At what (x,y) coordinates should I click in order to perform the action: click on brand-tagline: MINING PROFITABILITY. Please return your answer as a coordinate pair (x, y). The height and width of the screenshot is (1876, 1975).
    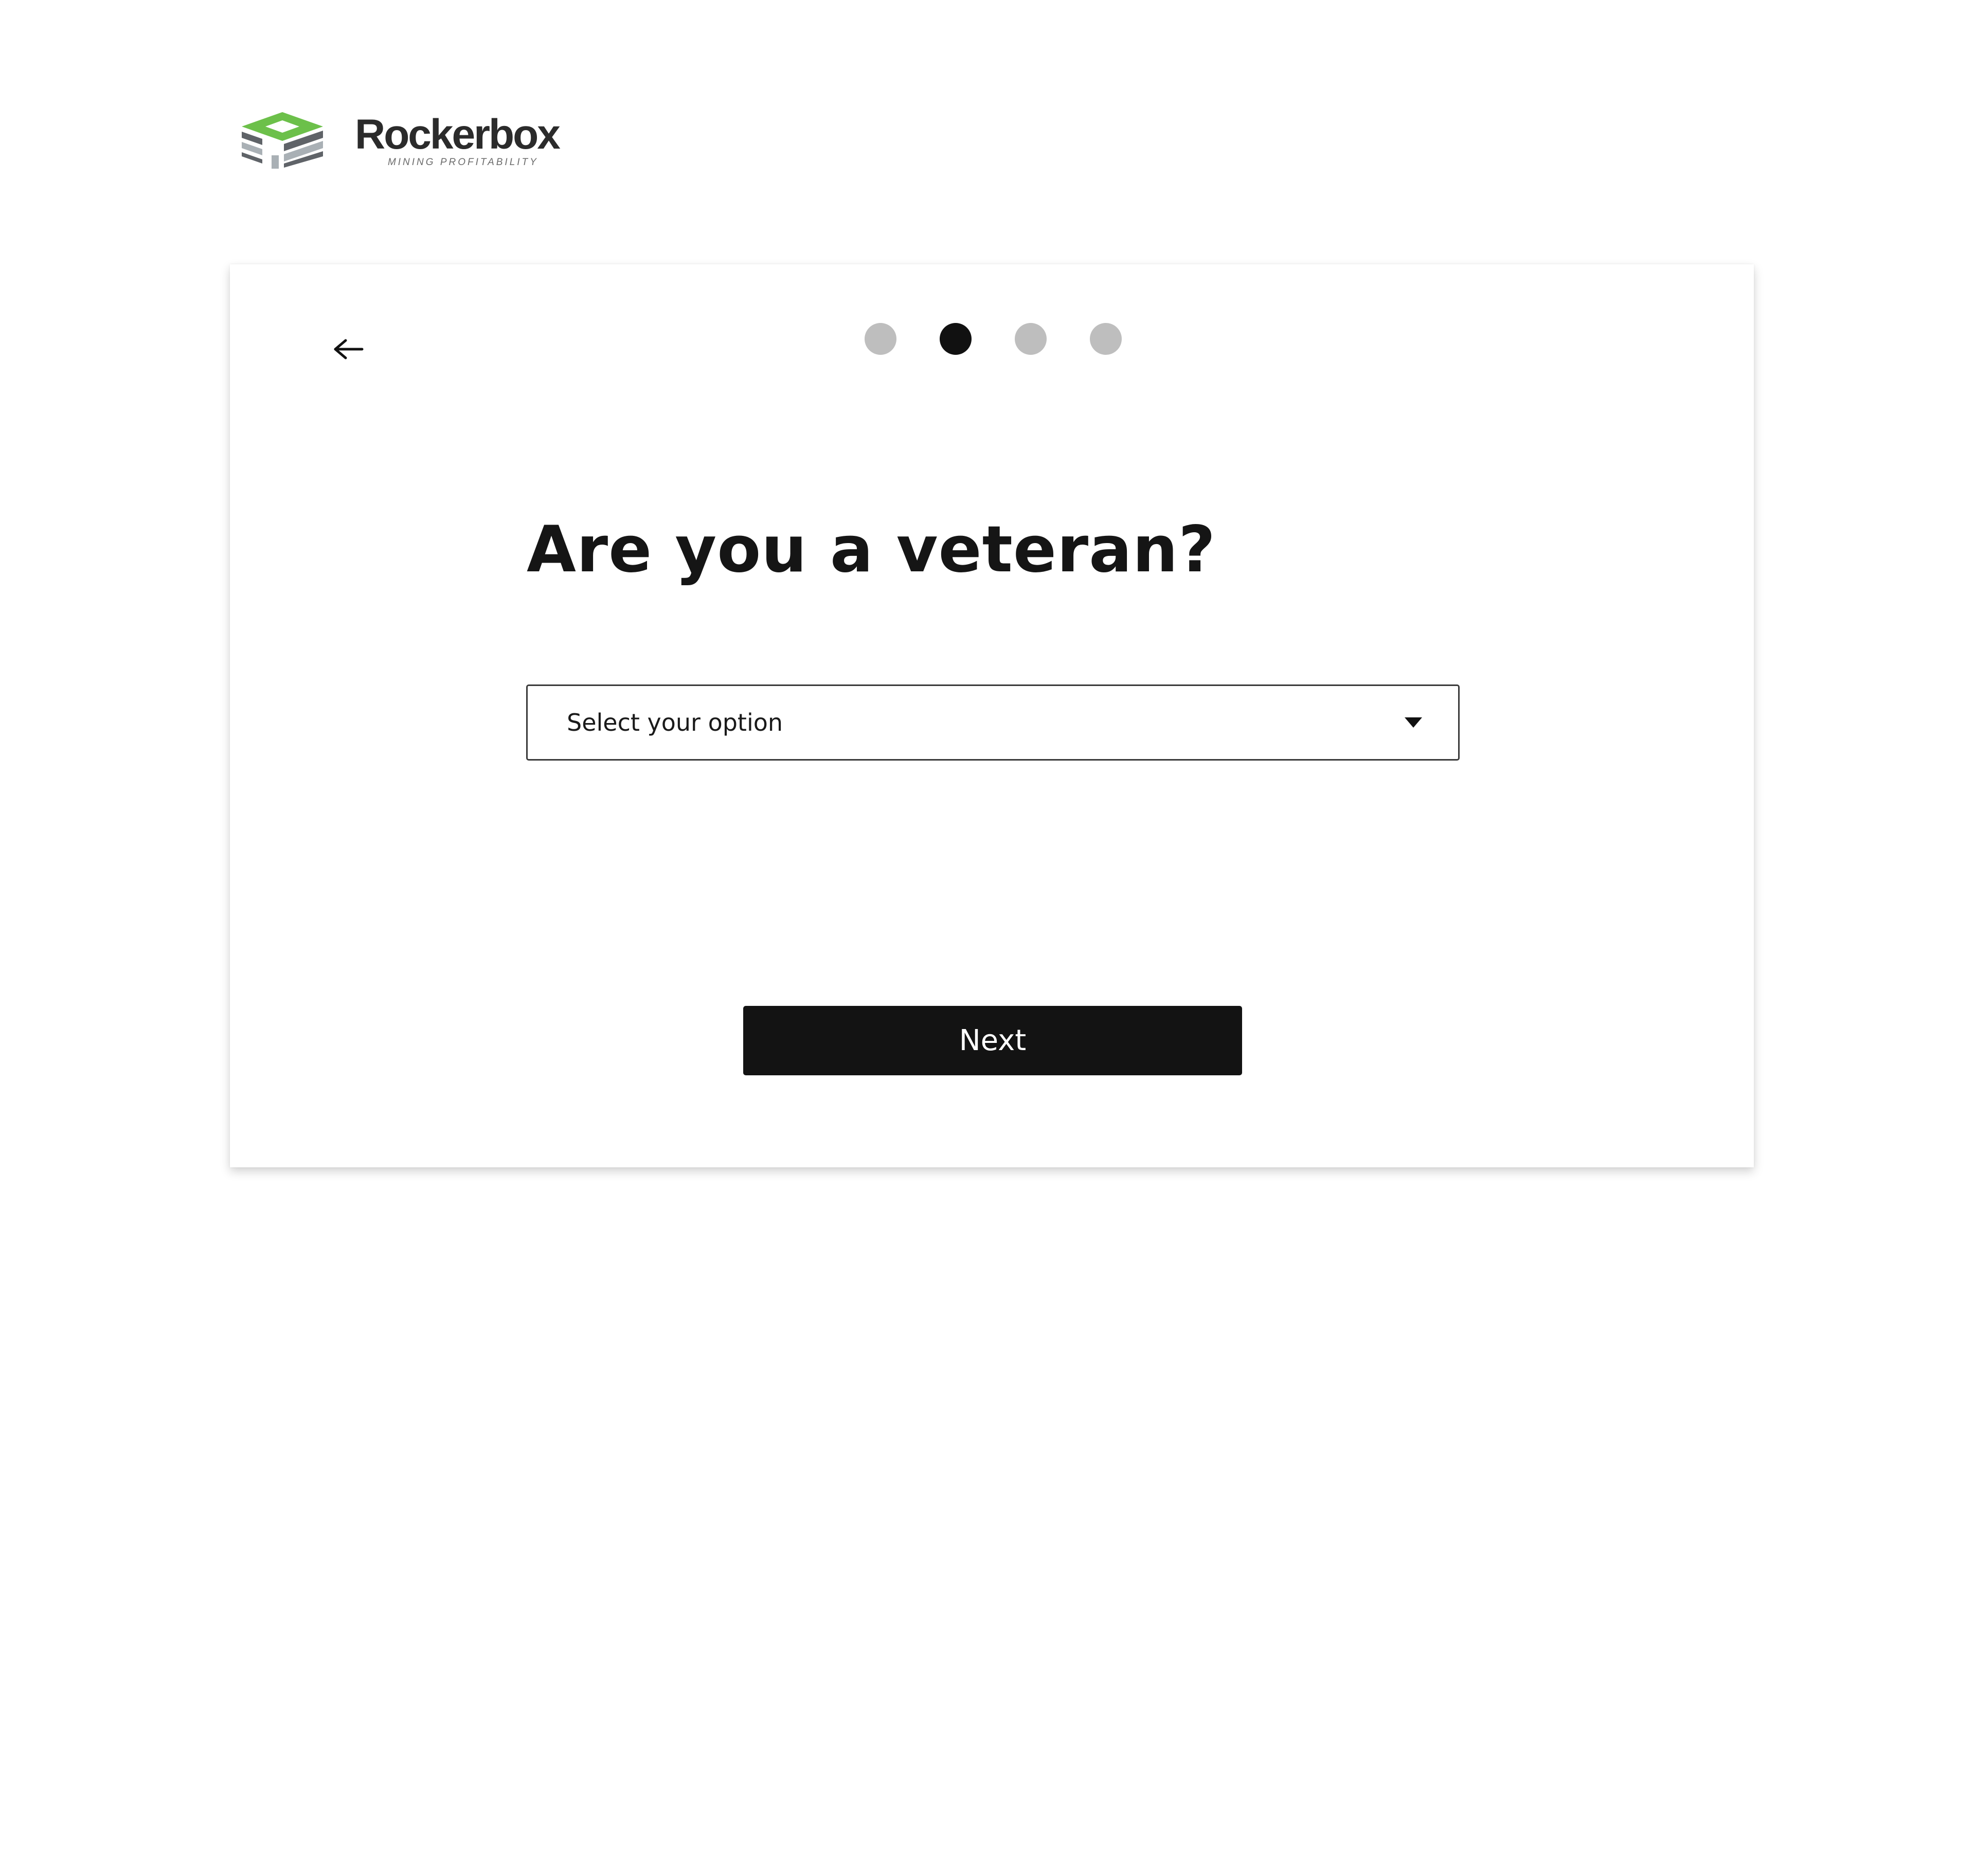
    Looking at the image, I should click on (462, 162).